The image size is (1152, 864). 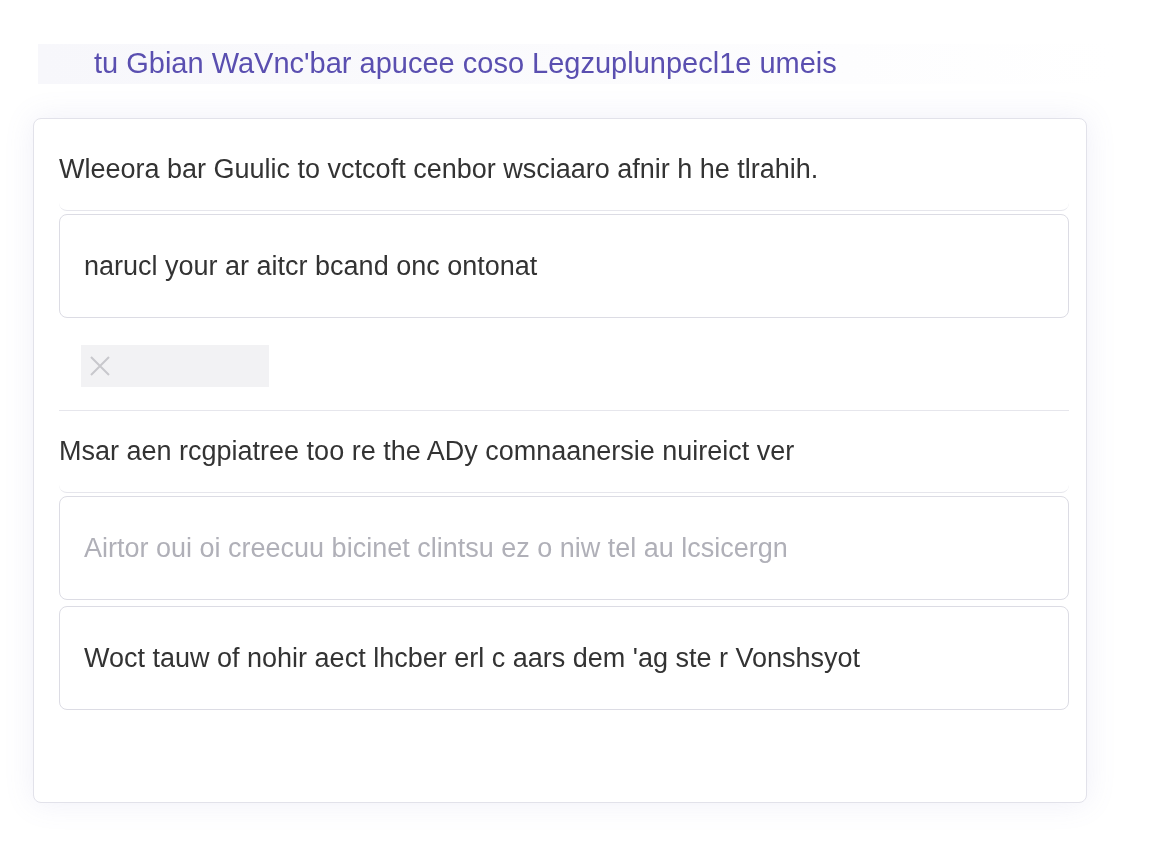 What do you see at coordinates (564, 658) in the screenshot?
I see `input-field: Woct tauw of nohir aect lhcber erl c aars dem 'ag ste r Vonshsyot` at bounding box center [564, 658].